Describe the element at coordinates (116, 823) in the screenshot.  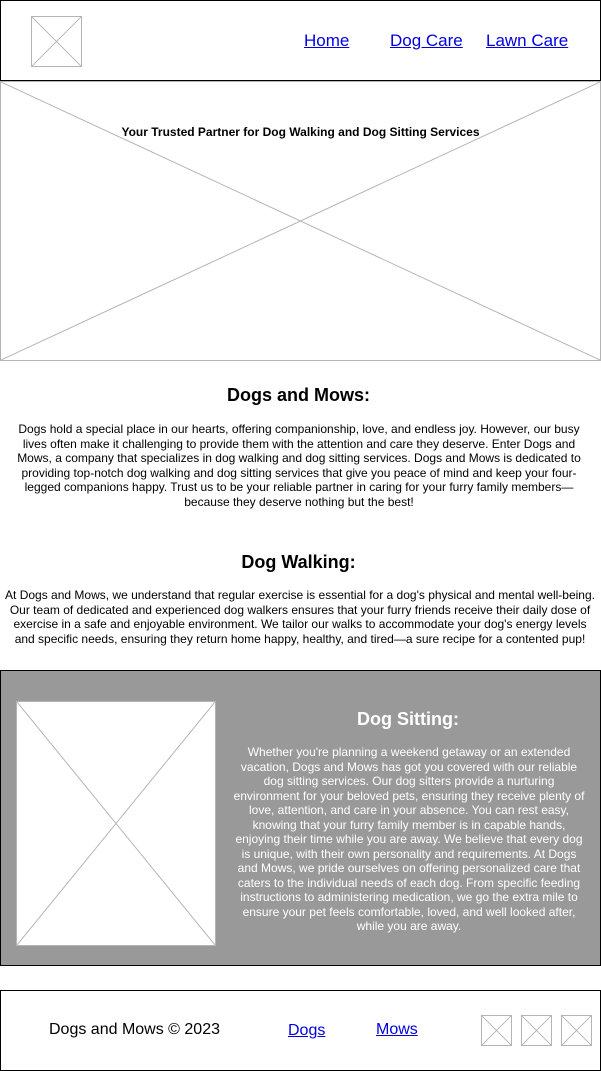
I see `sitting-image-placeholder-icon` at that location.